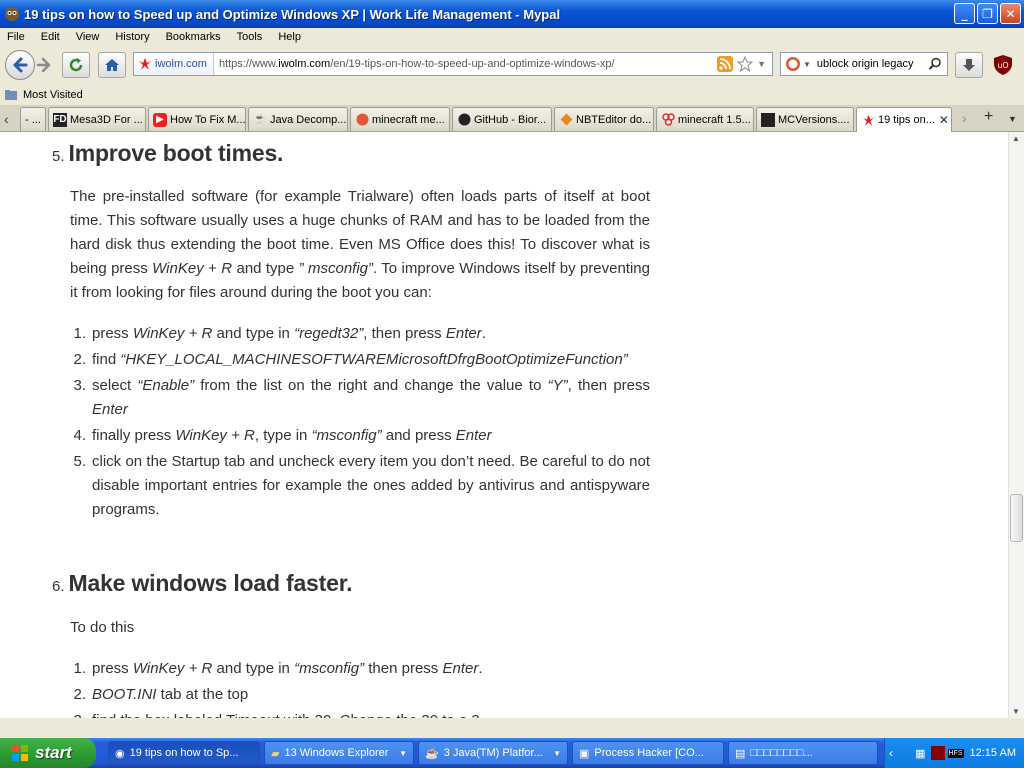 This screenshot has width=1024, height=768. Describe the element at coordinates (404, 333) in the screenshot. I see `item-text: , then press` at that location.